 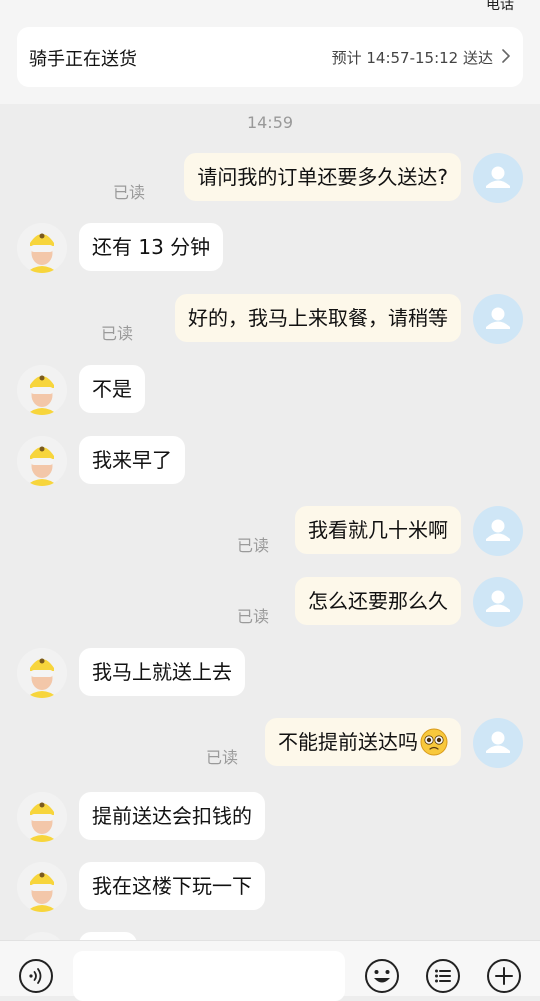 What do you see at coordinates (412, 58) in the screenshot?
I see `delivery-eta: 预计 14:57-15:12 送达` at bounding box center [412, 58].